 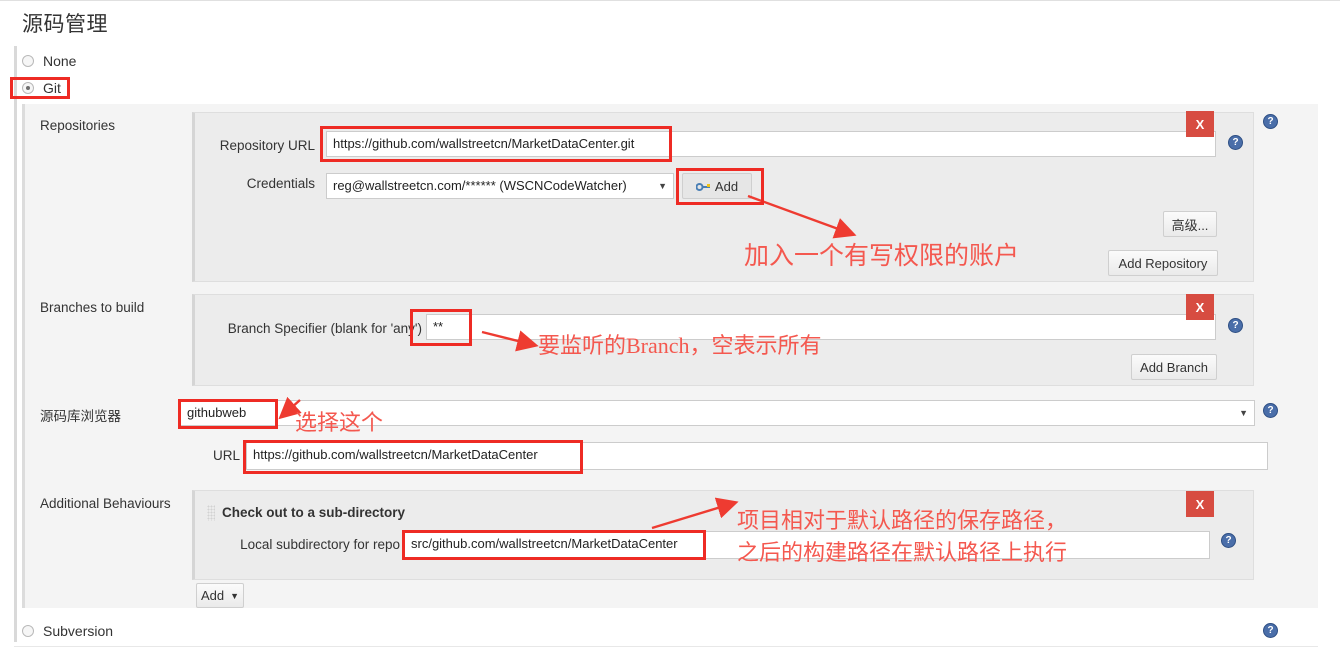 I want to click on highlight-add-credentials, so click(x=720, y=186).